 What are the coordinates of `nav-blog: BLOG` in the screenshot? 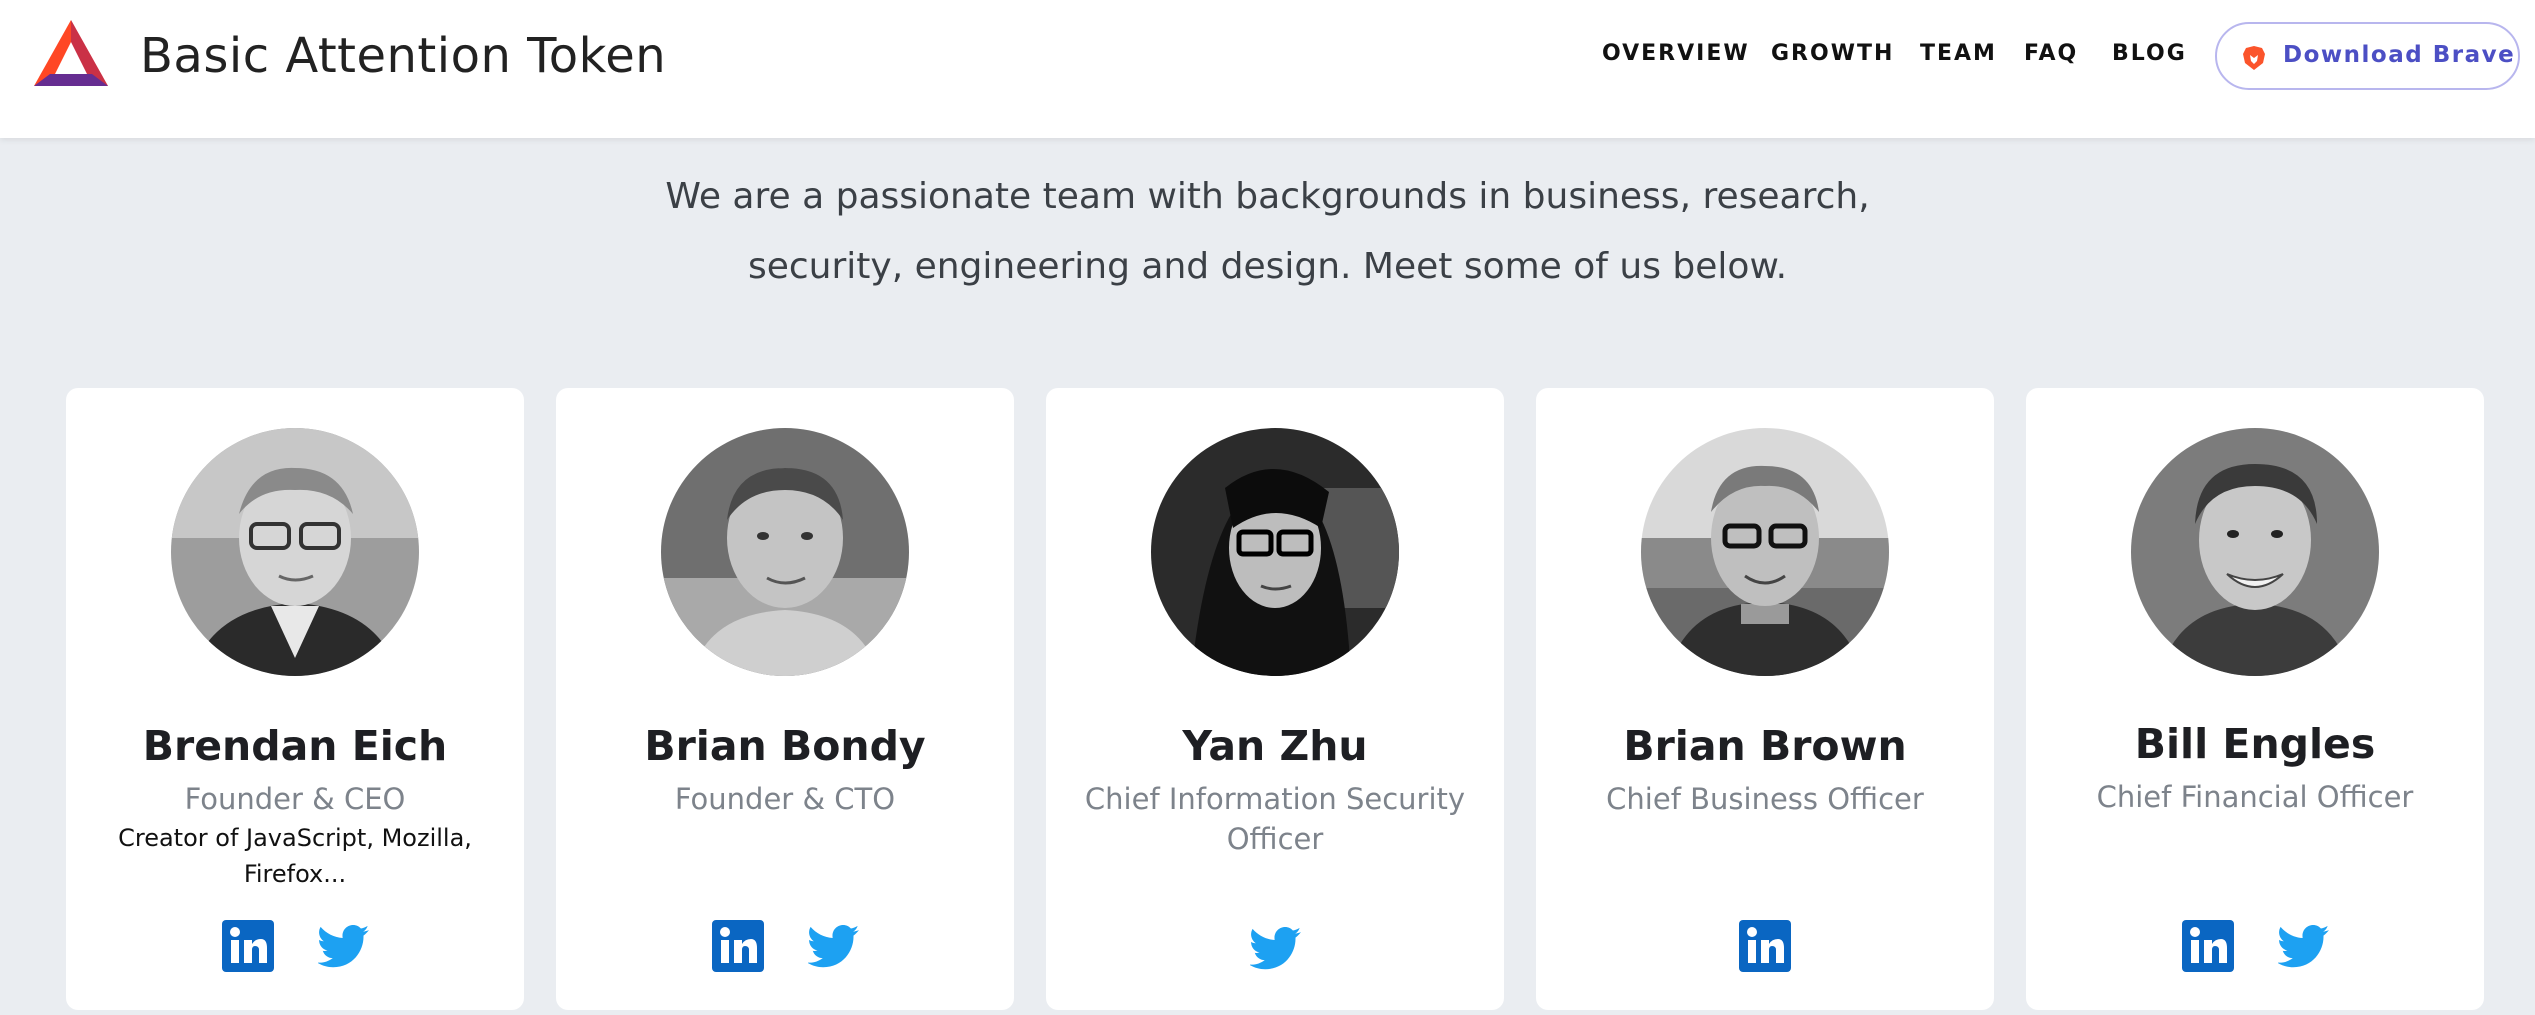 It's located at (2149, 53).